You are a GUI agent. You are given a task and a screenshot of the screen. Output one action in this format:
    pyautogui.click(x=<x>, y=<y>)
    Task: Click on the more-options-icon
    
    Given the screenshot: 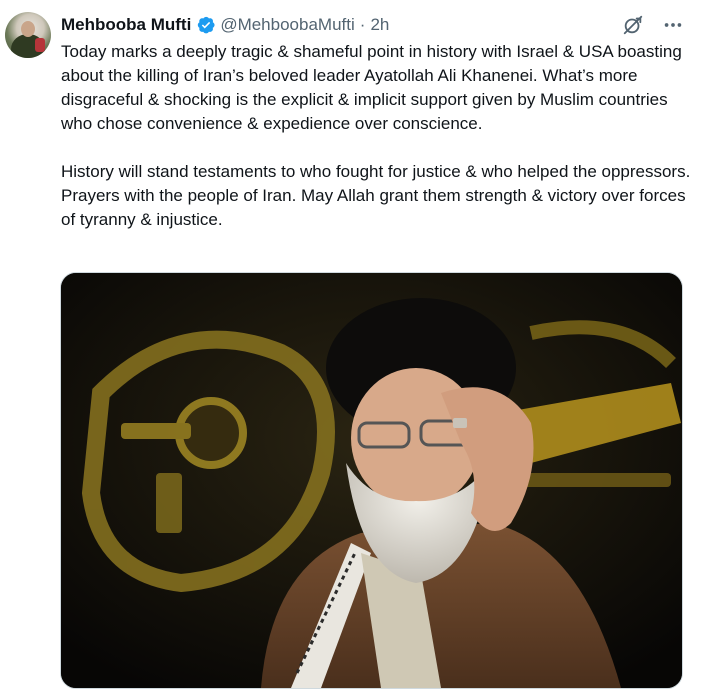 What is the action you would take?
    pyautogui.click(x=673, y=25)
    